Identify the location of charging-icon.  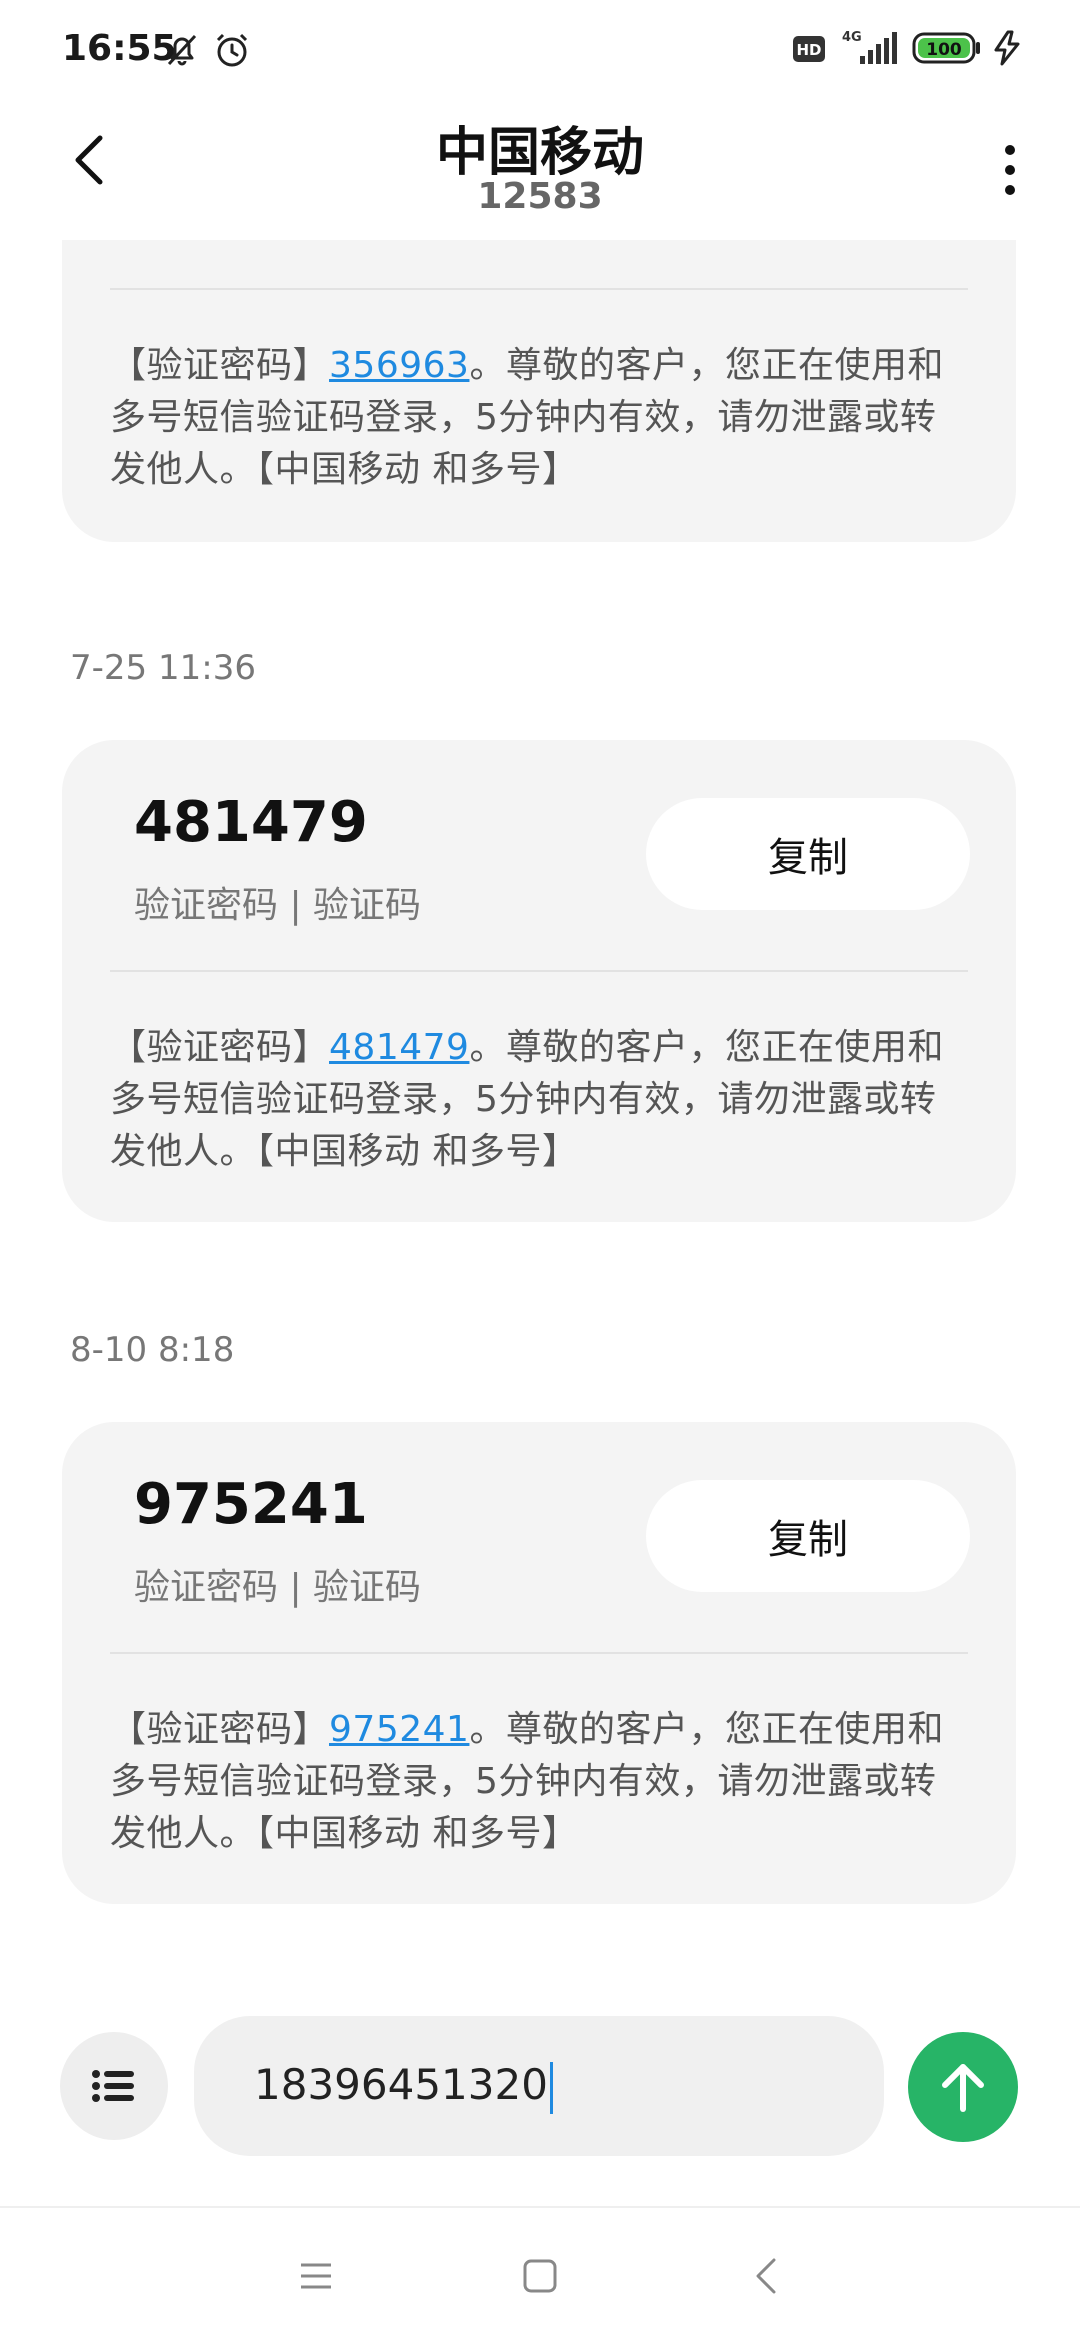
(1007, 50).